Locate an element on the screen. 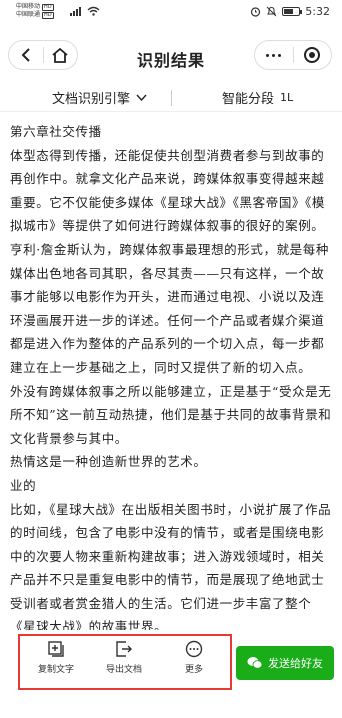 This screenshot has height=718, width=342. battery-icon is located at coordinates (292, 11).